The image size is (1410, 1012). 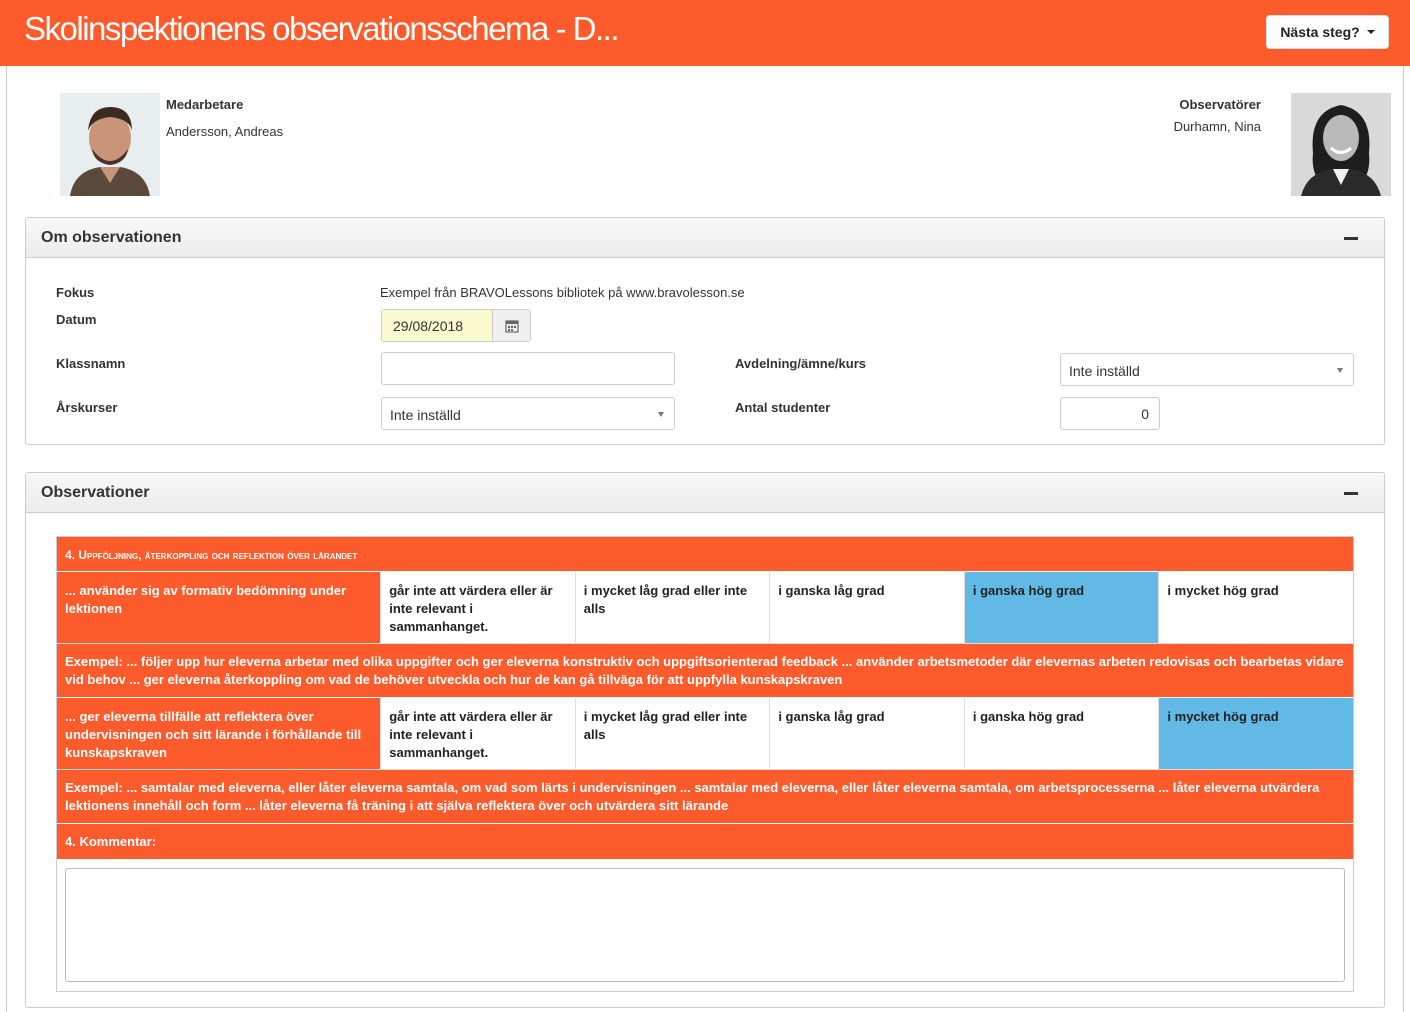 I want to click on date-value: 29/08/2018, so click(x=437, y=325).